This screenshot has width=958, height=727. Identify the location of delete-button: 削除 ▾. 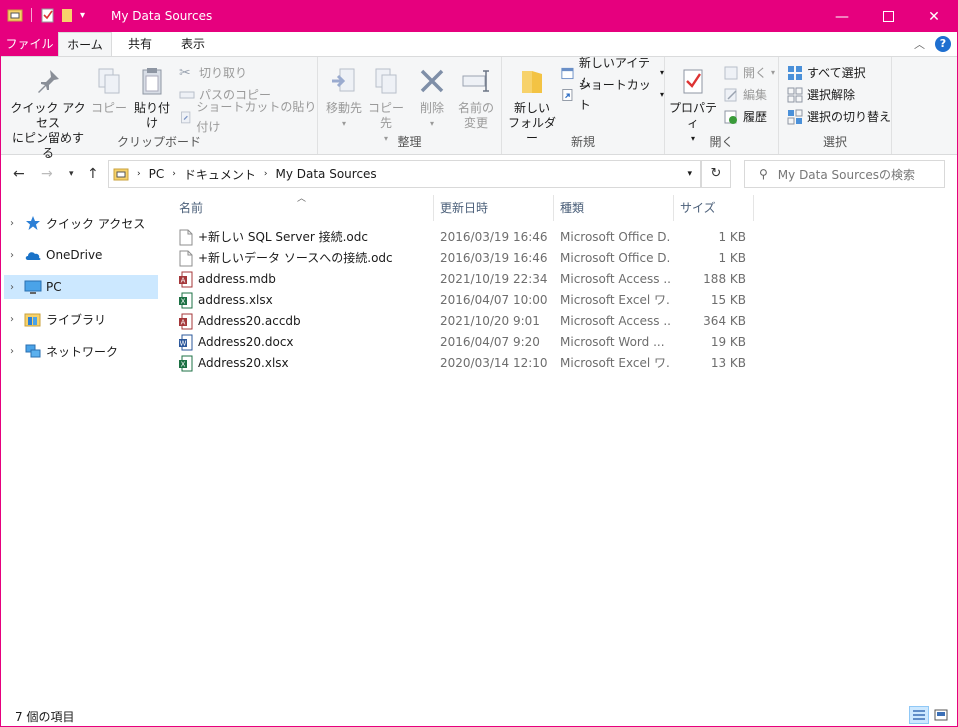
(432, 98).